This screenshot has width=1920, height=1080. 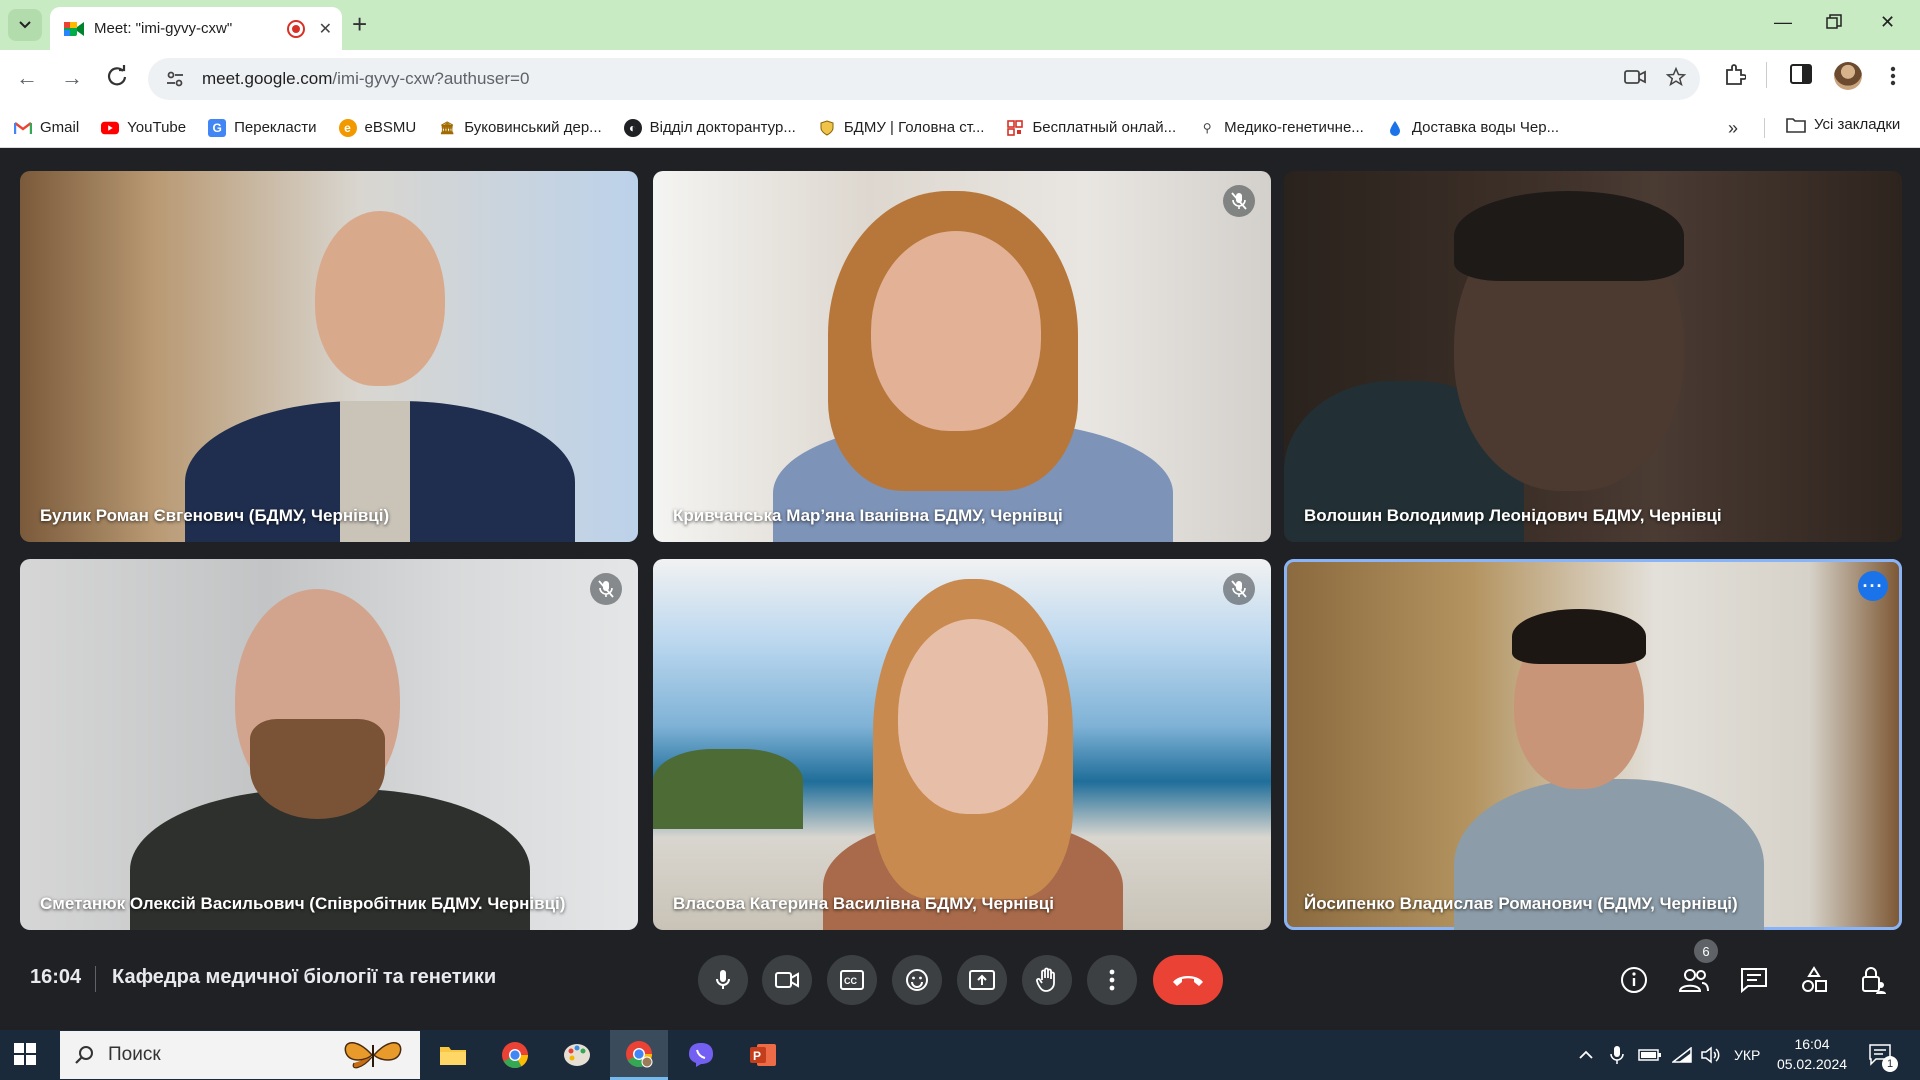 What do you see at coordinates (46, 128) in the screenshot?
I see `bookmark-gmail: Gmail` at bounding box center [46, 128].